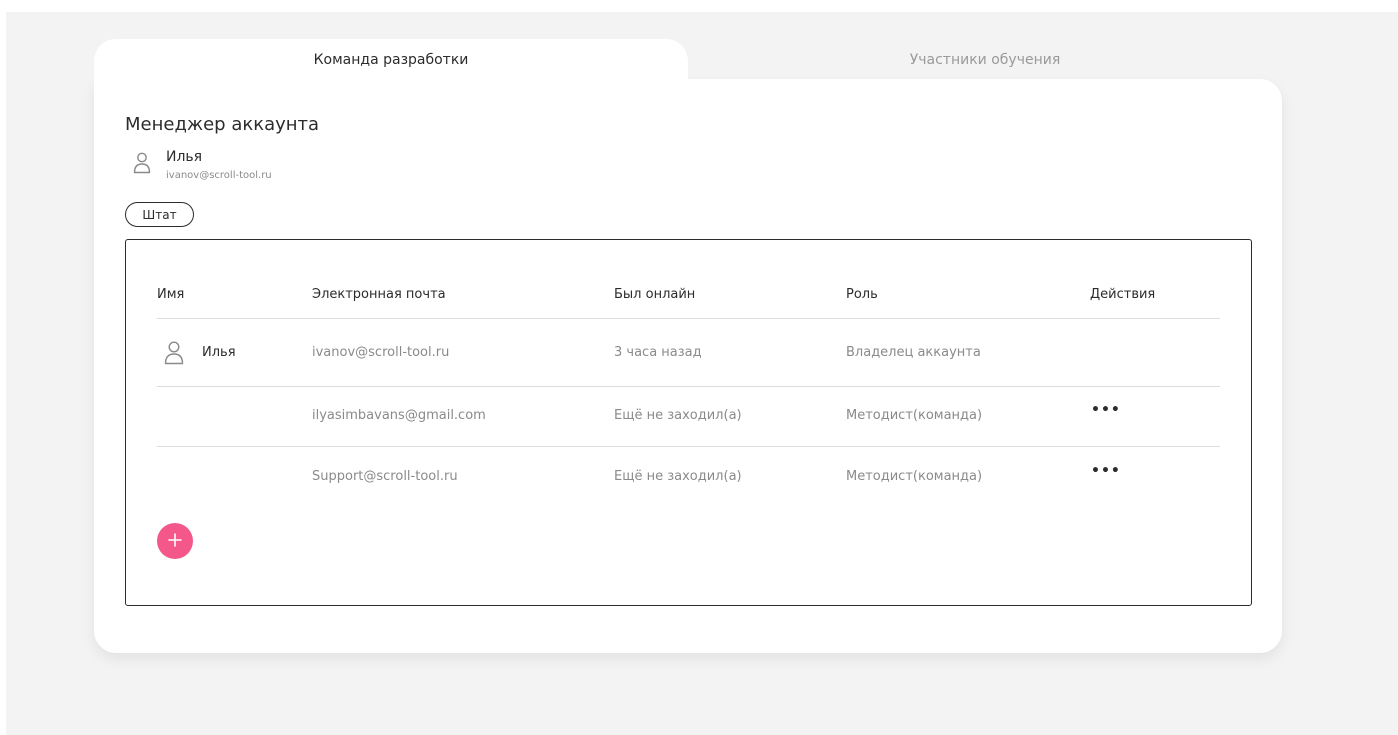 The height and width of the screenshot is (735, 1398). What do you see at coordinates (222, 124) in the screenshot?
I see `section-title: Менеджер аккаунта` at bounding box center [222, 124].